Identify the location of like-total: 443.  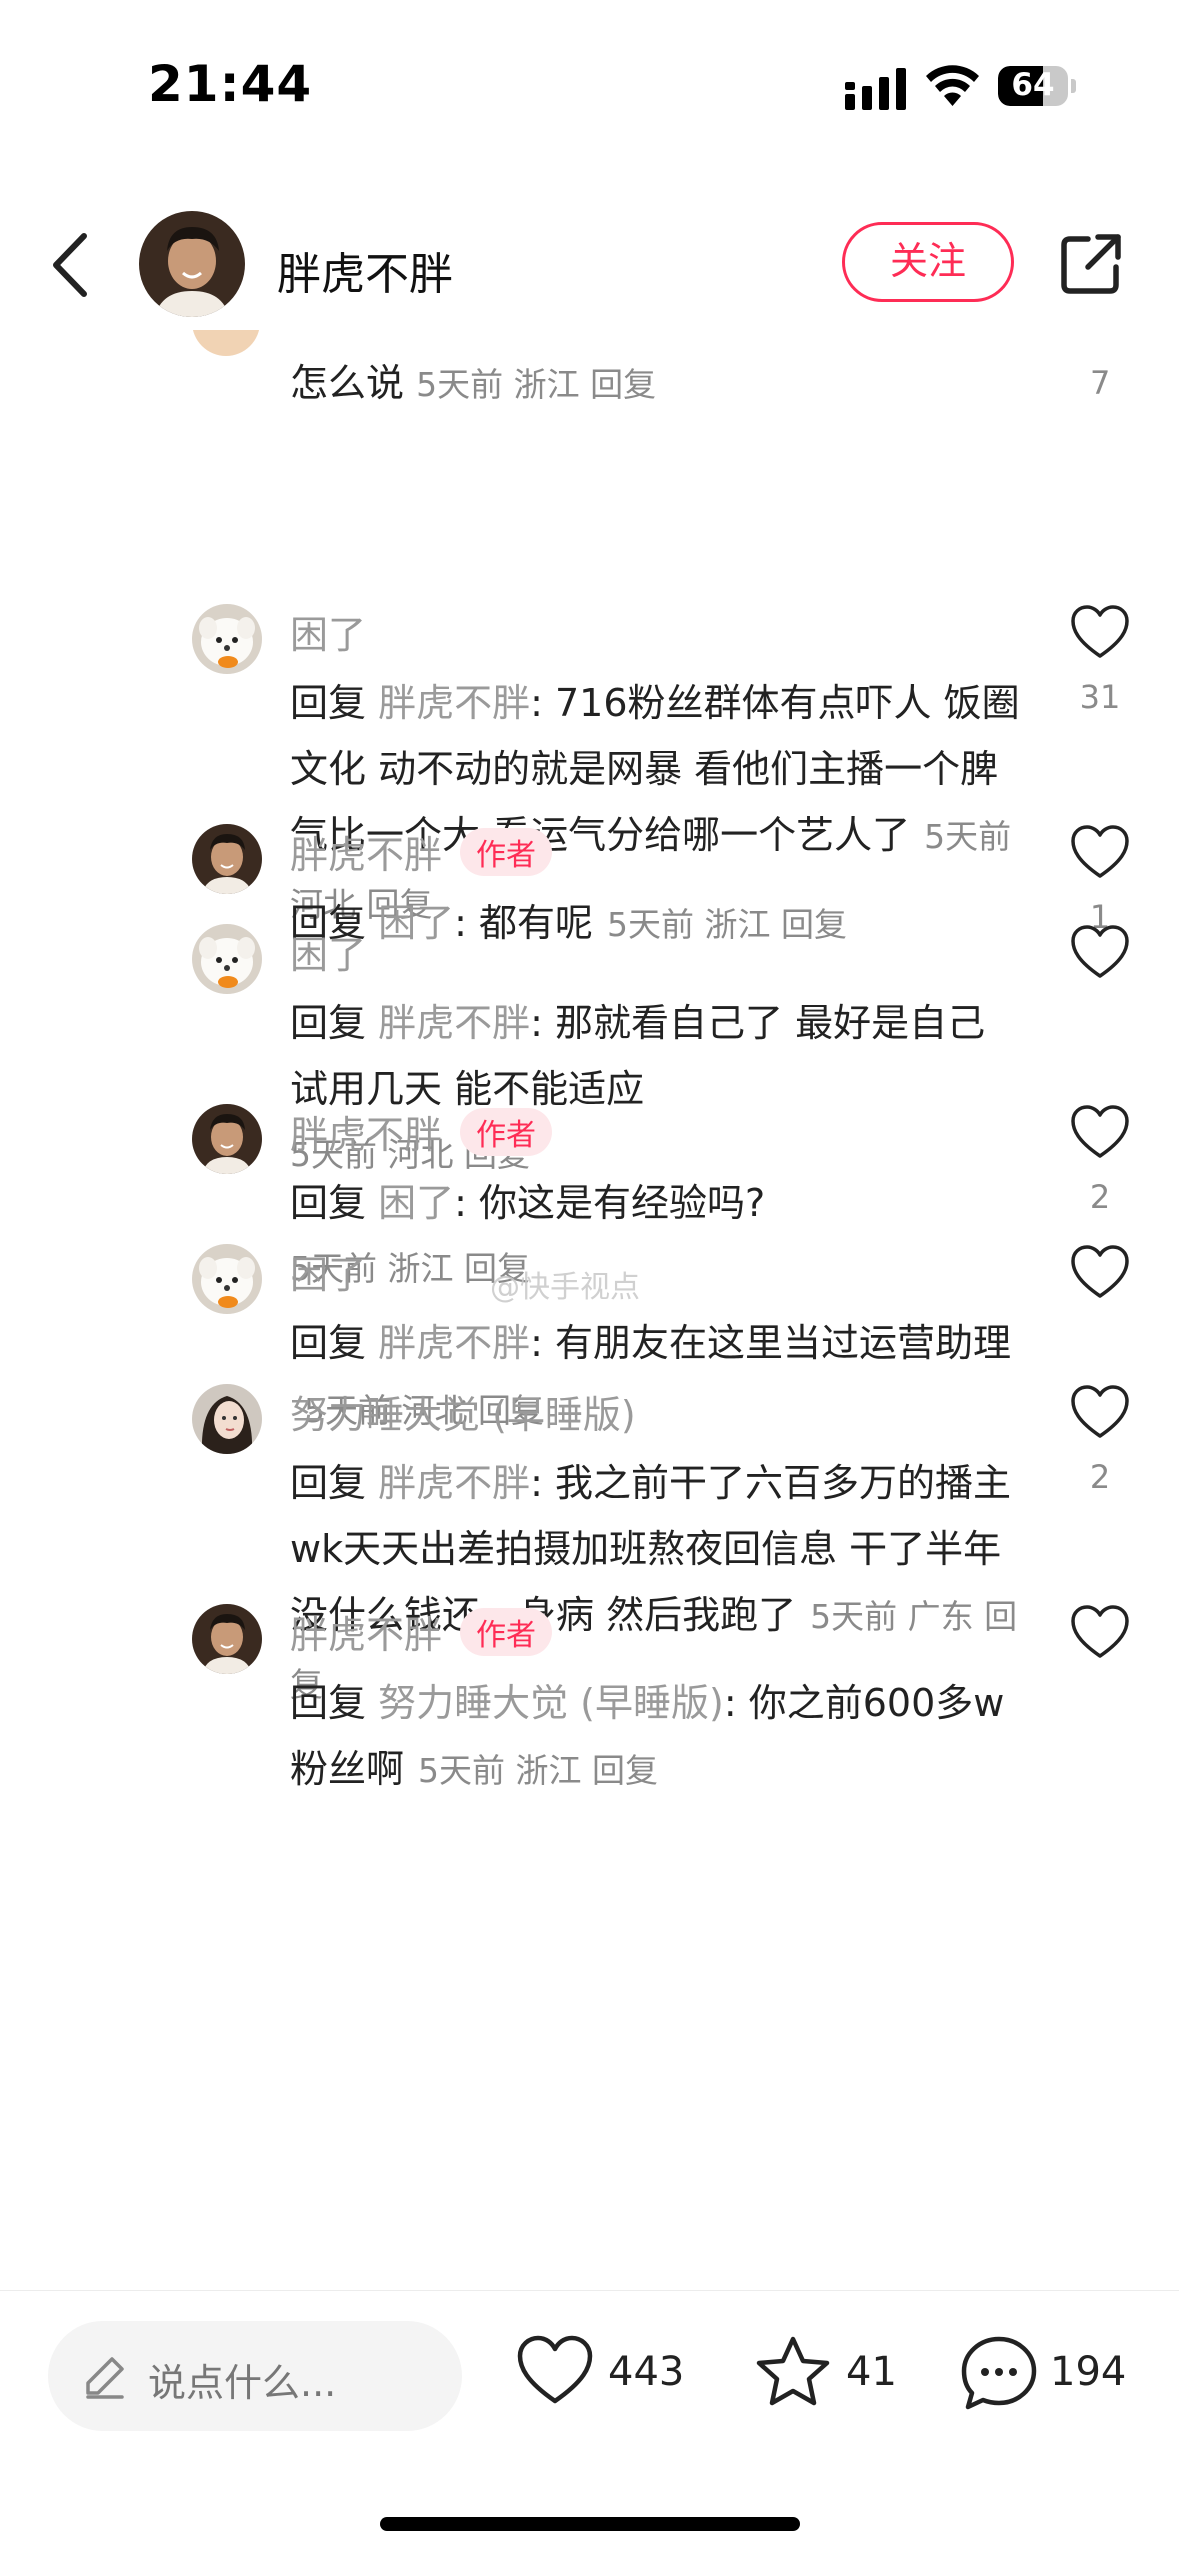
(646, 2372).